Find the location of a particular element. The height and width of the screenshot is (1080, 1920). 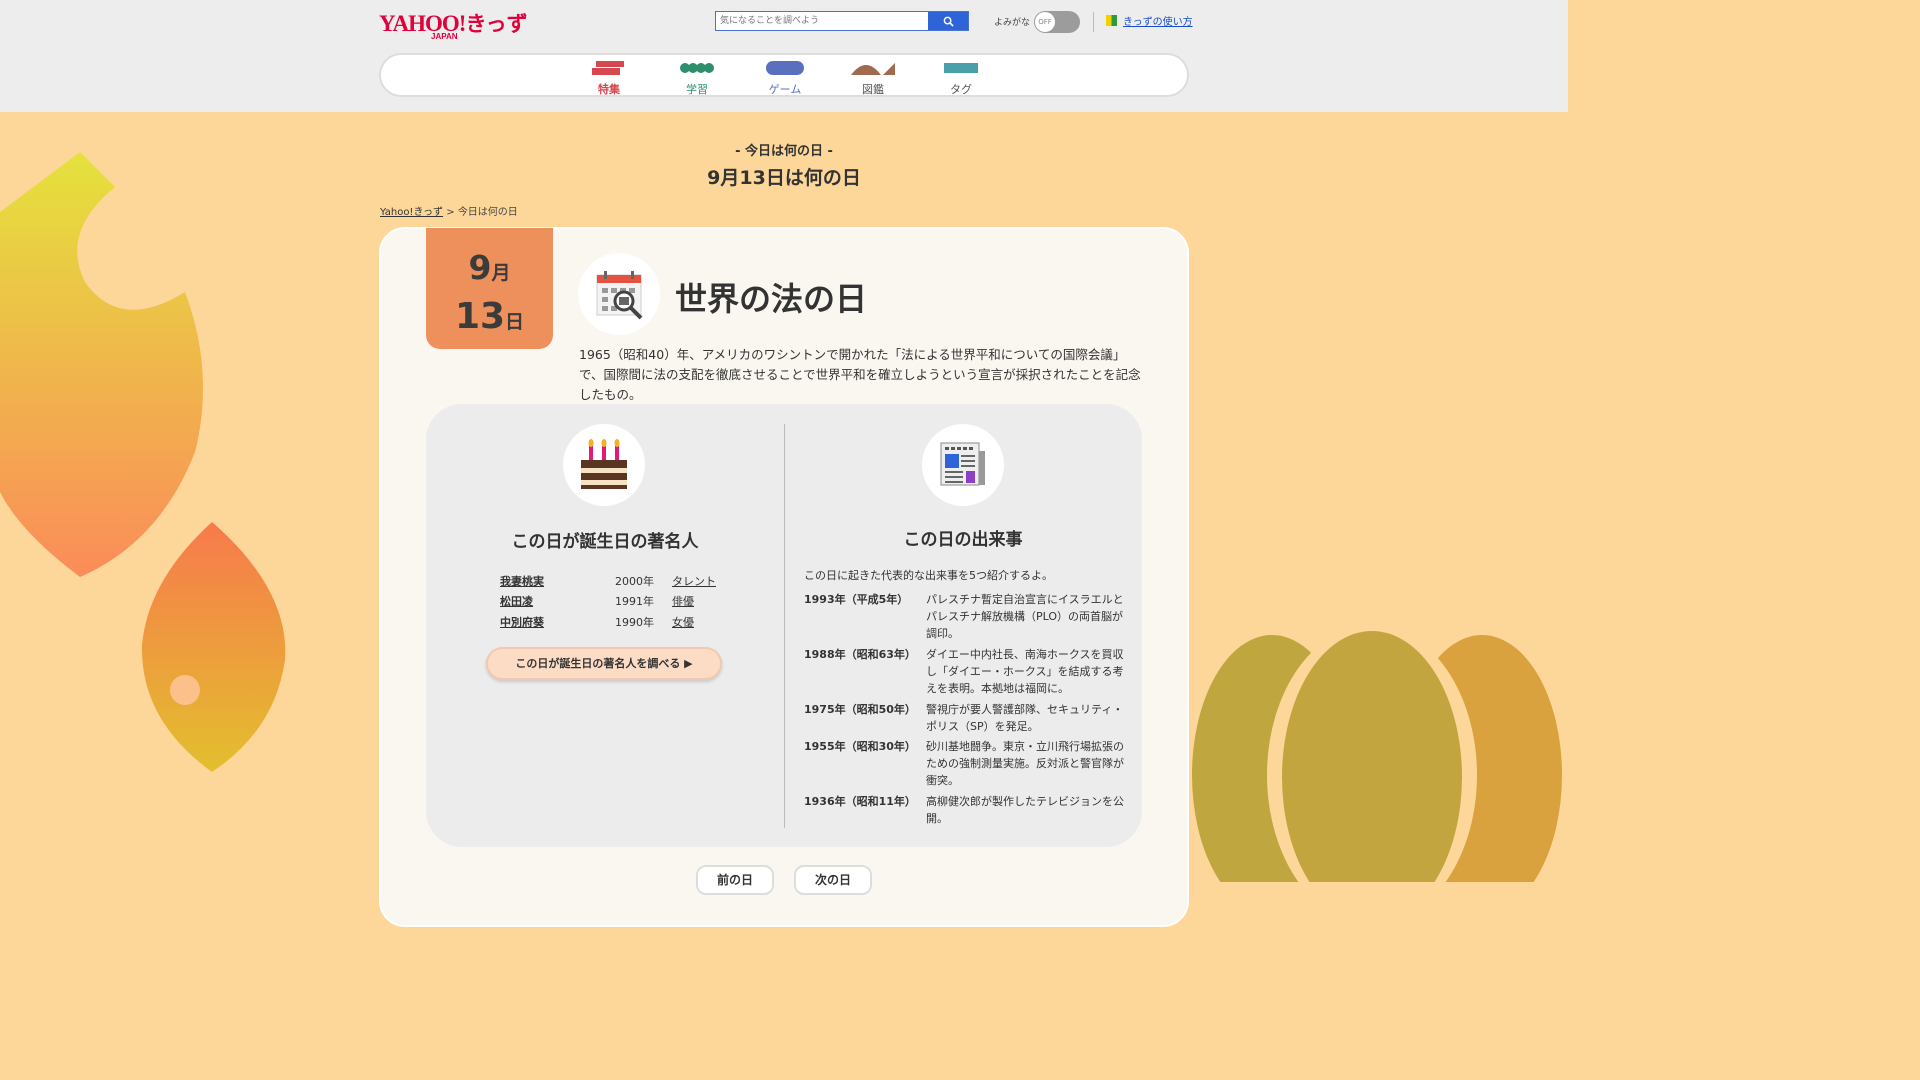

tag-icon is located at coordinates (961, 68).